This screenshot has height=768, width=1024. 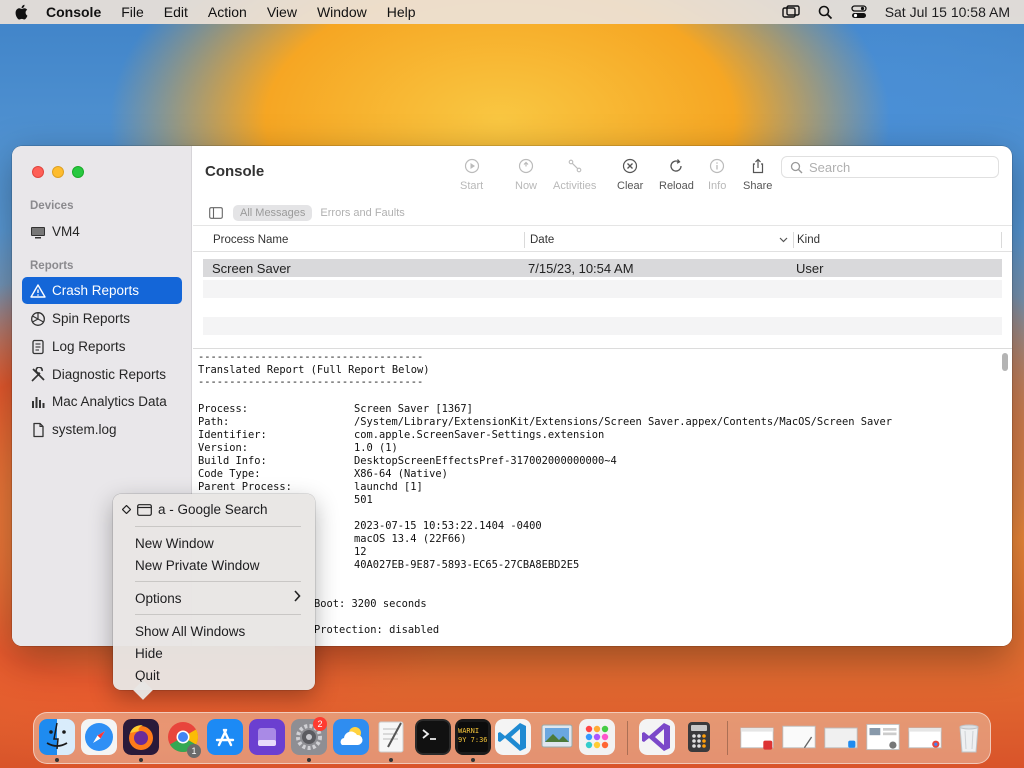 I want to click on report-value: X86-64 (Native), so click(x=401, y=474).